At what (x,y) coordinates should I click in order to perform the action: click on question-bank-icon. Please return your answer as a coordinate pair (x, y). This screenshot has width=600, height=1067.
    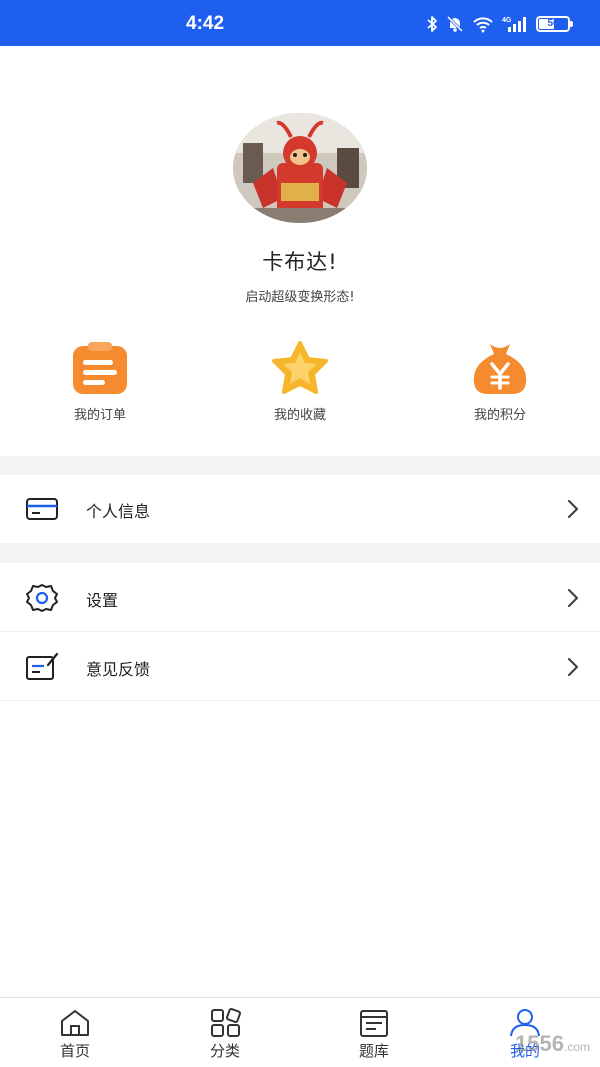
    Looking at the image, I should click on (374, 1023).